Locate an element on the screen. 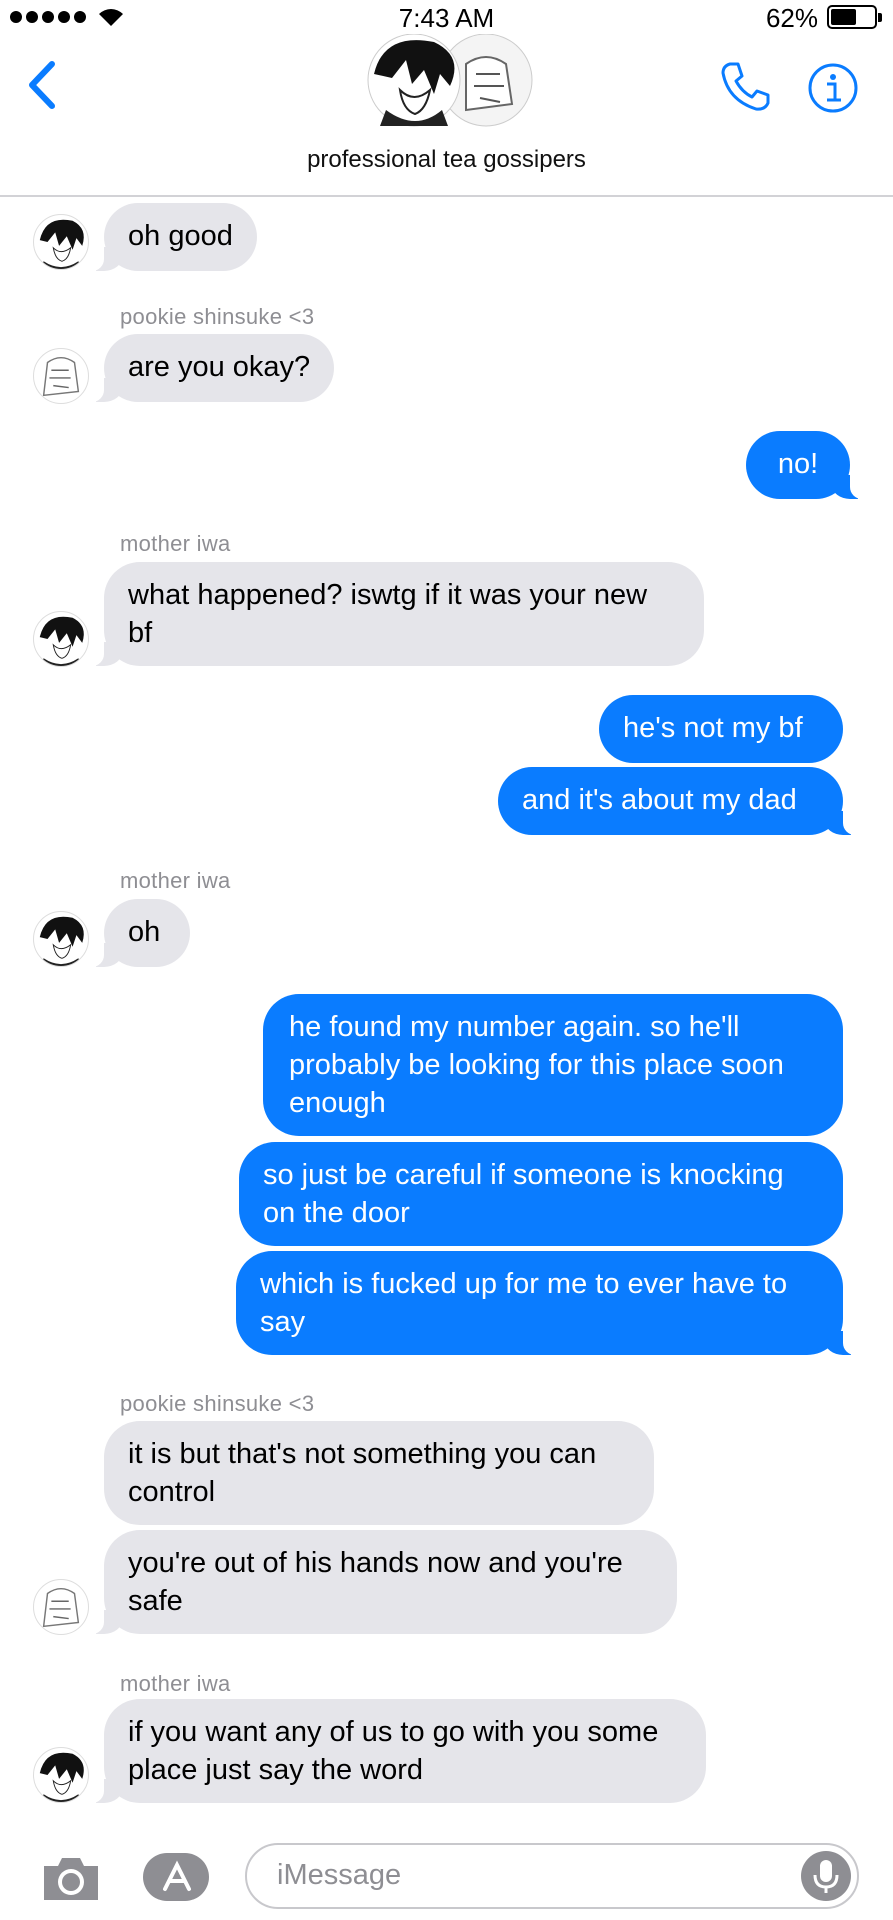 Image resolution: width=893 pixels, height=1920 pixels. message-bubble-outgoing: and it's about my dad is located at coordinates (681, 801).